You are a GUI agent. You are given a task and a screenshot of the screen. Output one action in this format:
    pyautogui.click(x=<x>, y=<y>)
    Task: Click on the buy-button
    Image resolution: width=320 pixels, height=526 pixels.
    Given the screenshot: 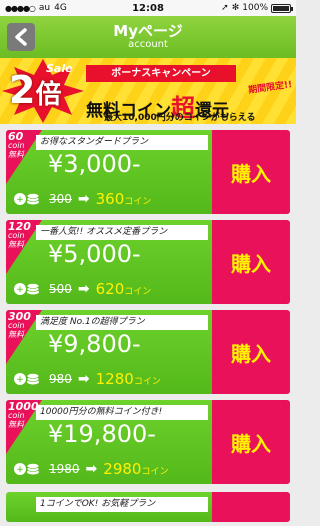 What is the action you would take?
    pyautogui.click(x=251, y=507)
    